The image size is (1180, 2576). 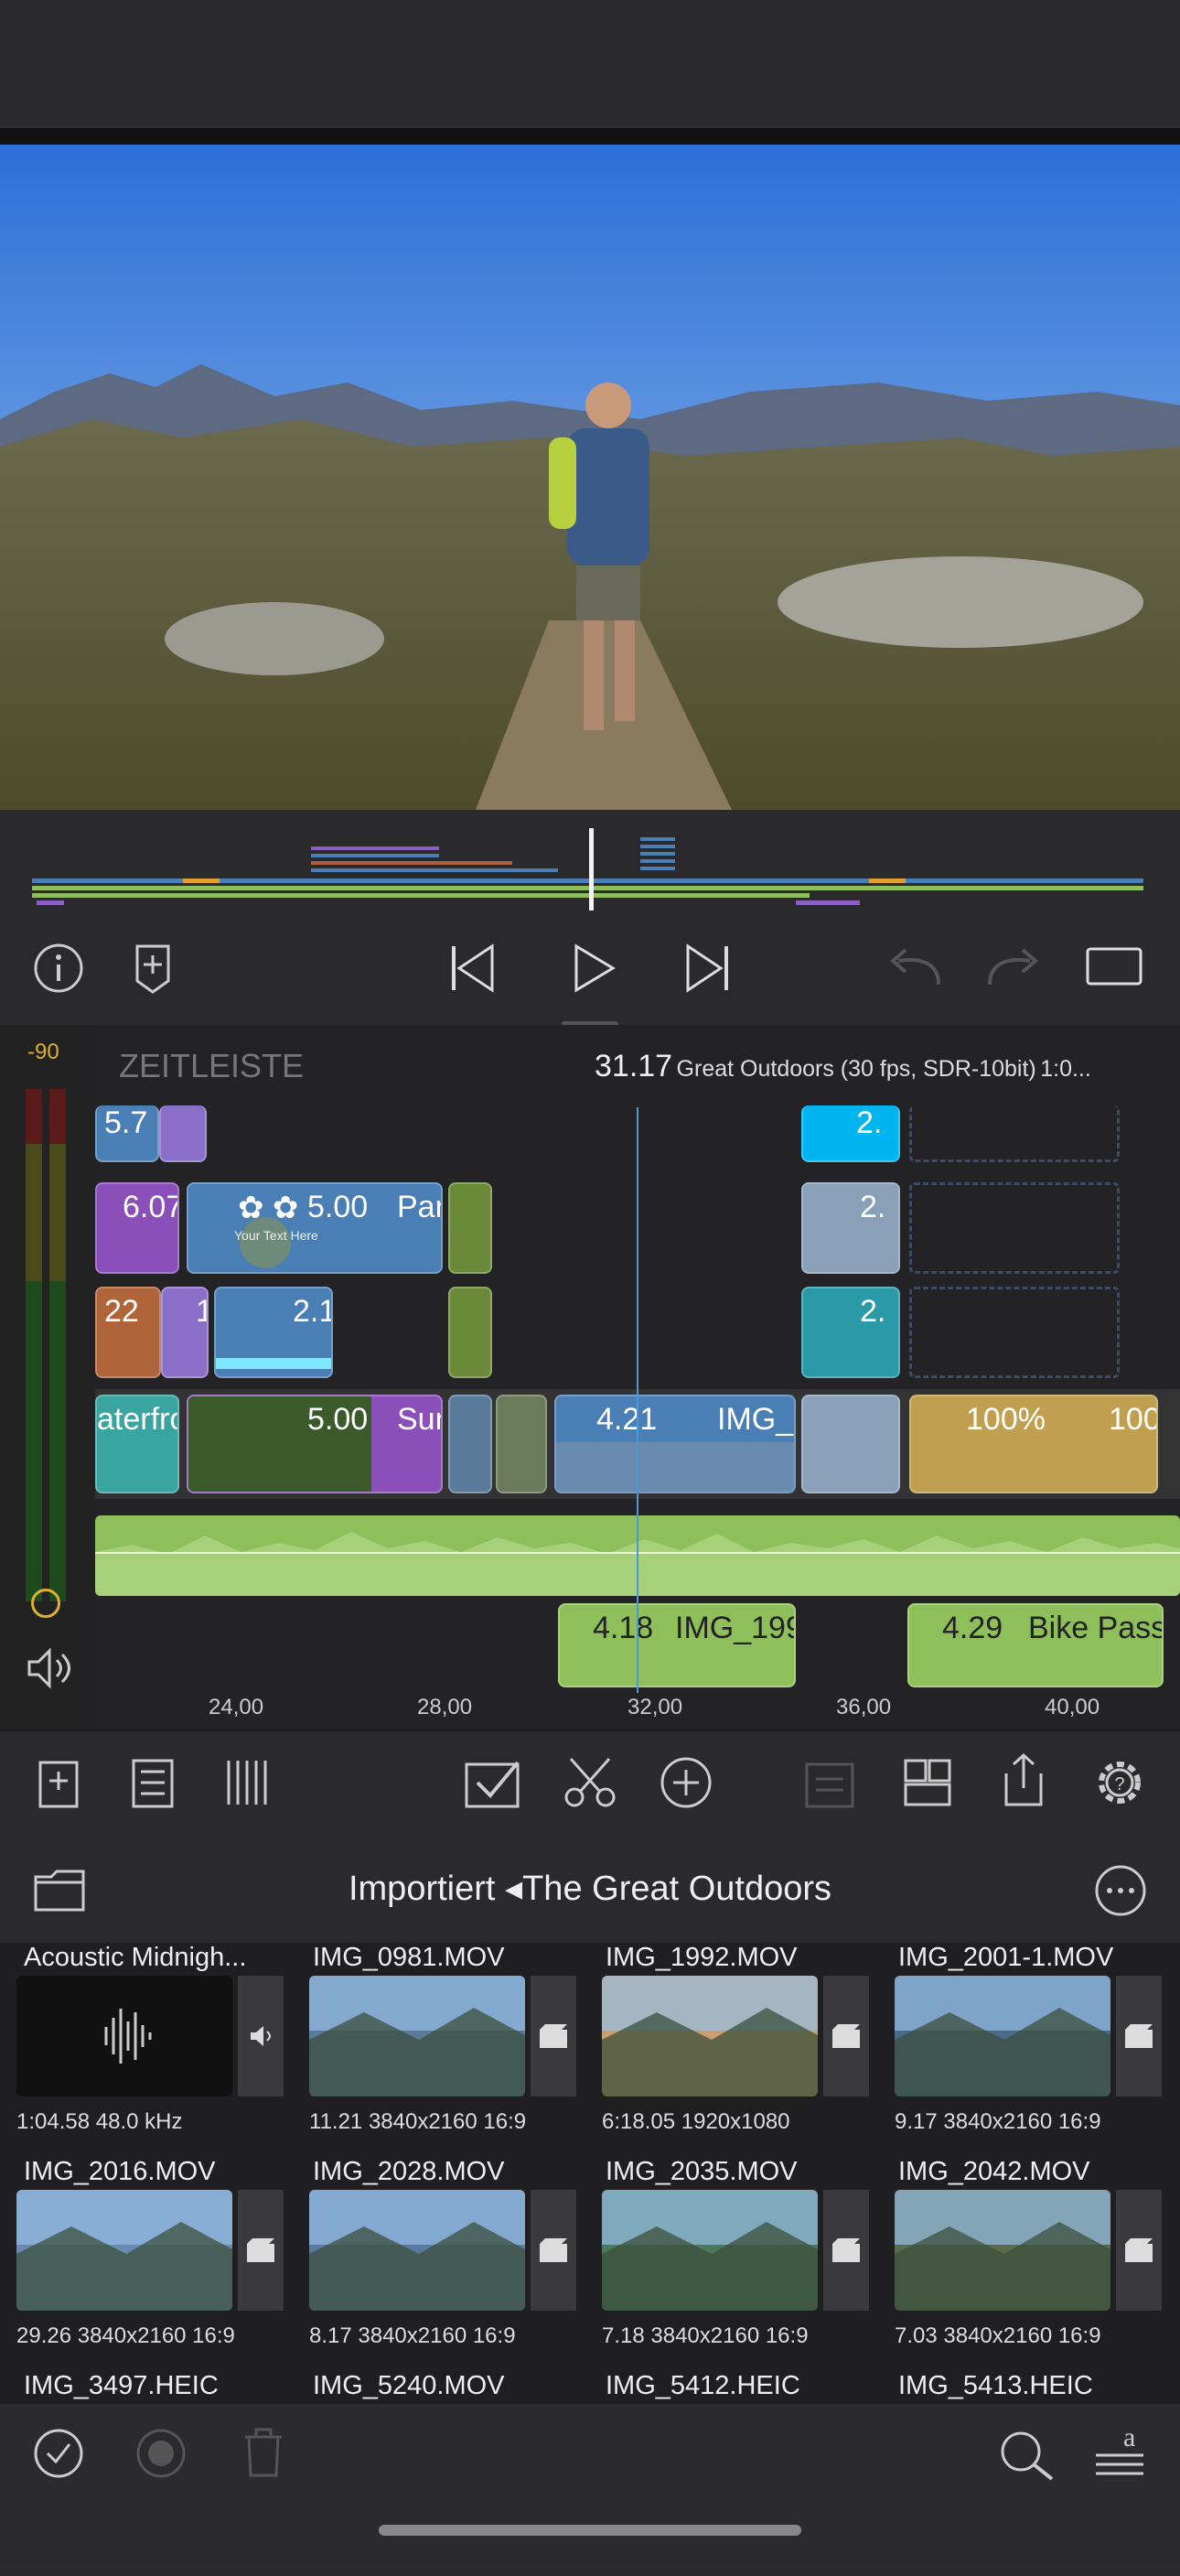 I want to click on clip-track2-a: 6.07, so click(x=137, y=1228).